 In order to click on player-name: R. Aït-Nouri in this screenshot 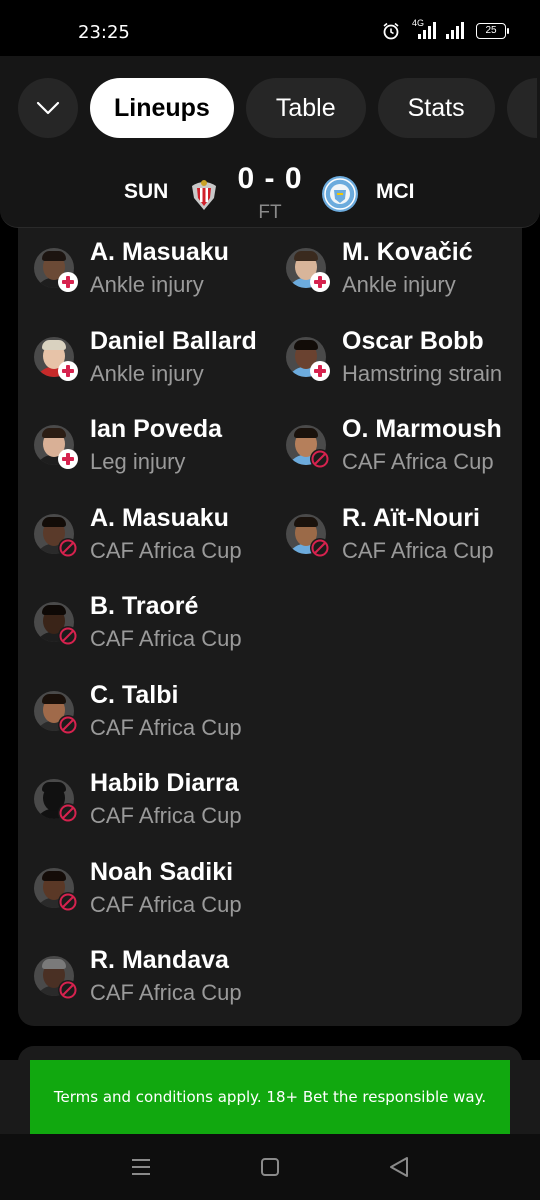, I will do `click(411, 517)`.